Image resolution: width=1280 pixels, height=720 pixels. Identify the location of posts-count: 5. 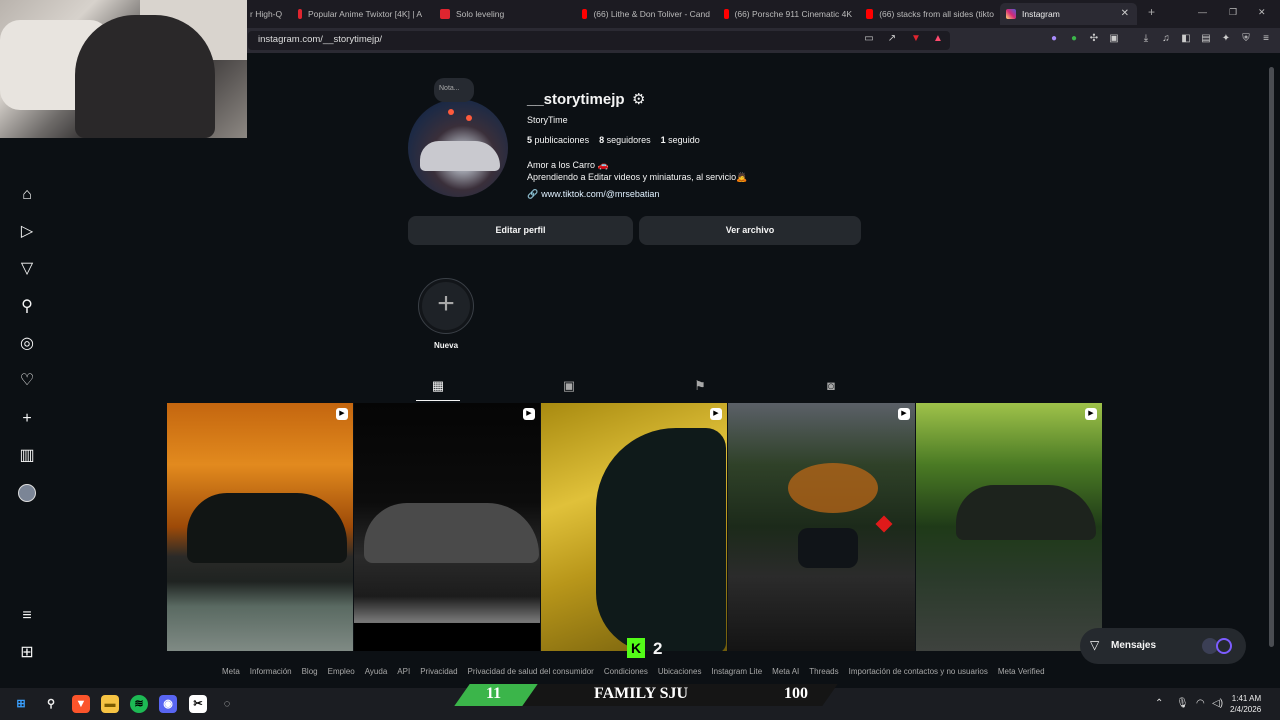
(530, 140).